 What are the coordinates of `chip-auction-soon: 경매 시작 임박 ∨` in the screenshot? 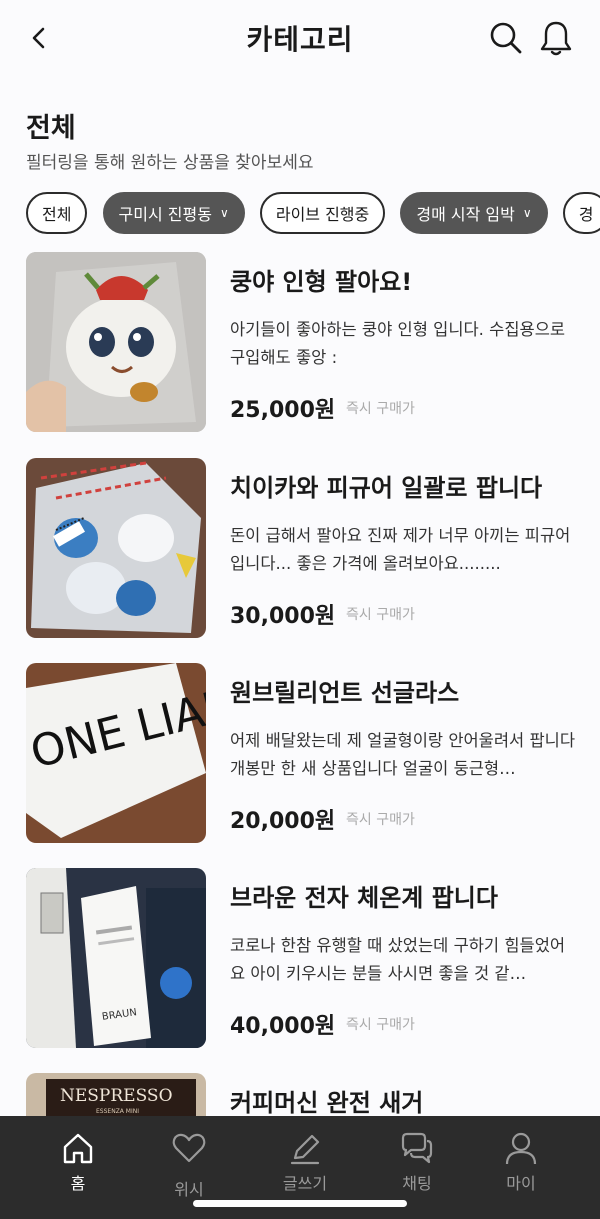 It's located at (474, 213).